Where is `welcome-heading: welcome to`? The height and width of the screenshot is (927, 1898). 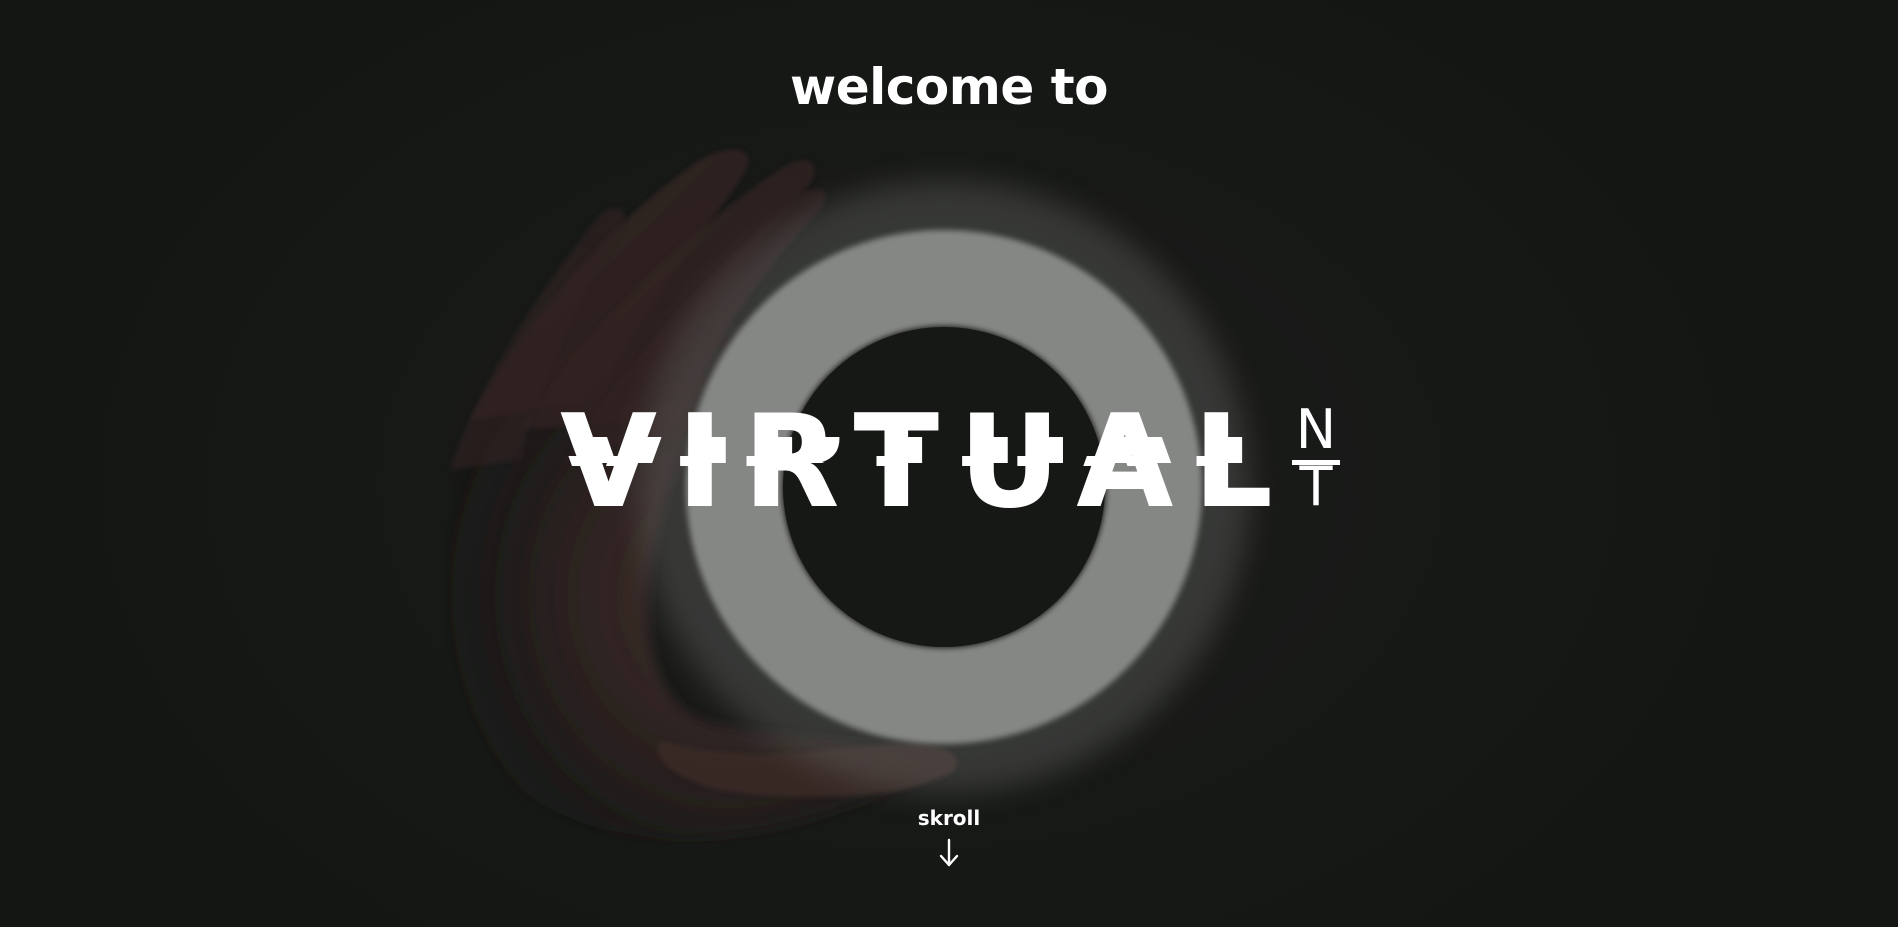
welcome-heading: welcome to is located at coordinates (949, 87).